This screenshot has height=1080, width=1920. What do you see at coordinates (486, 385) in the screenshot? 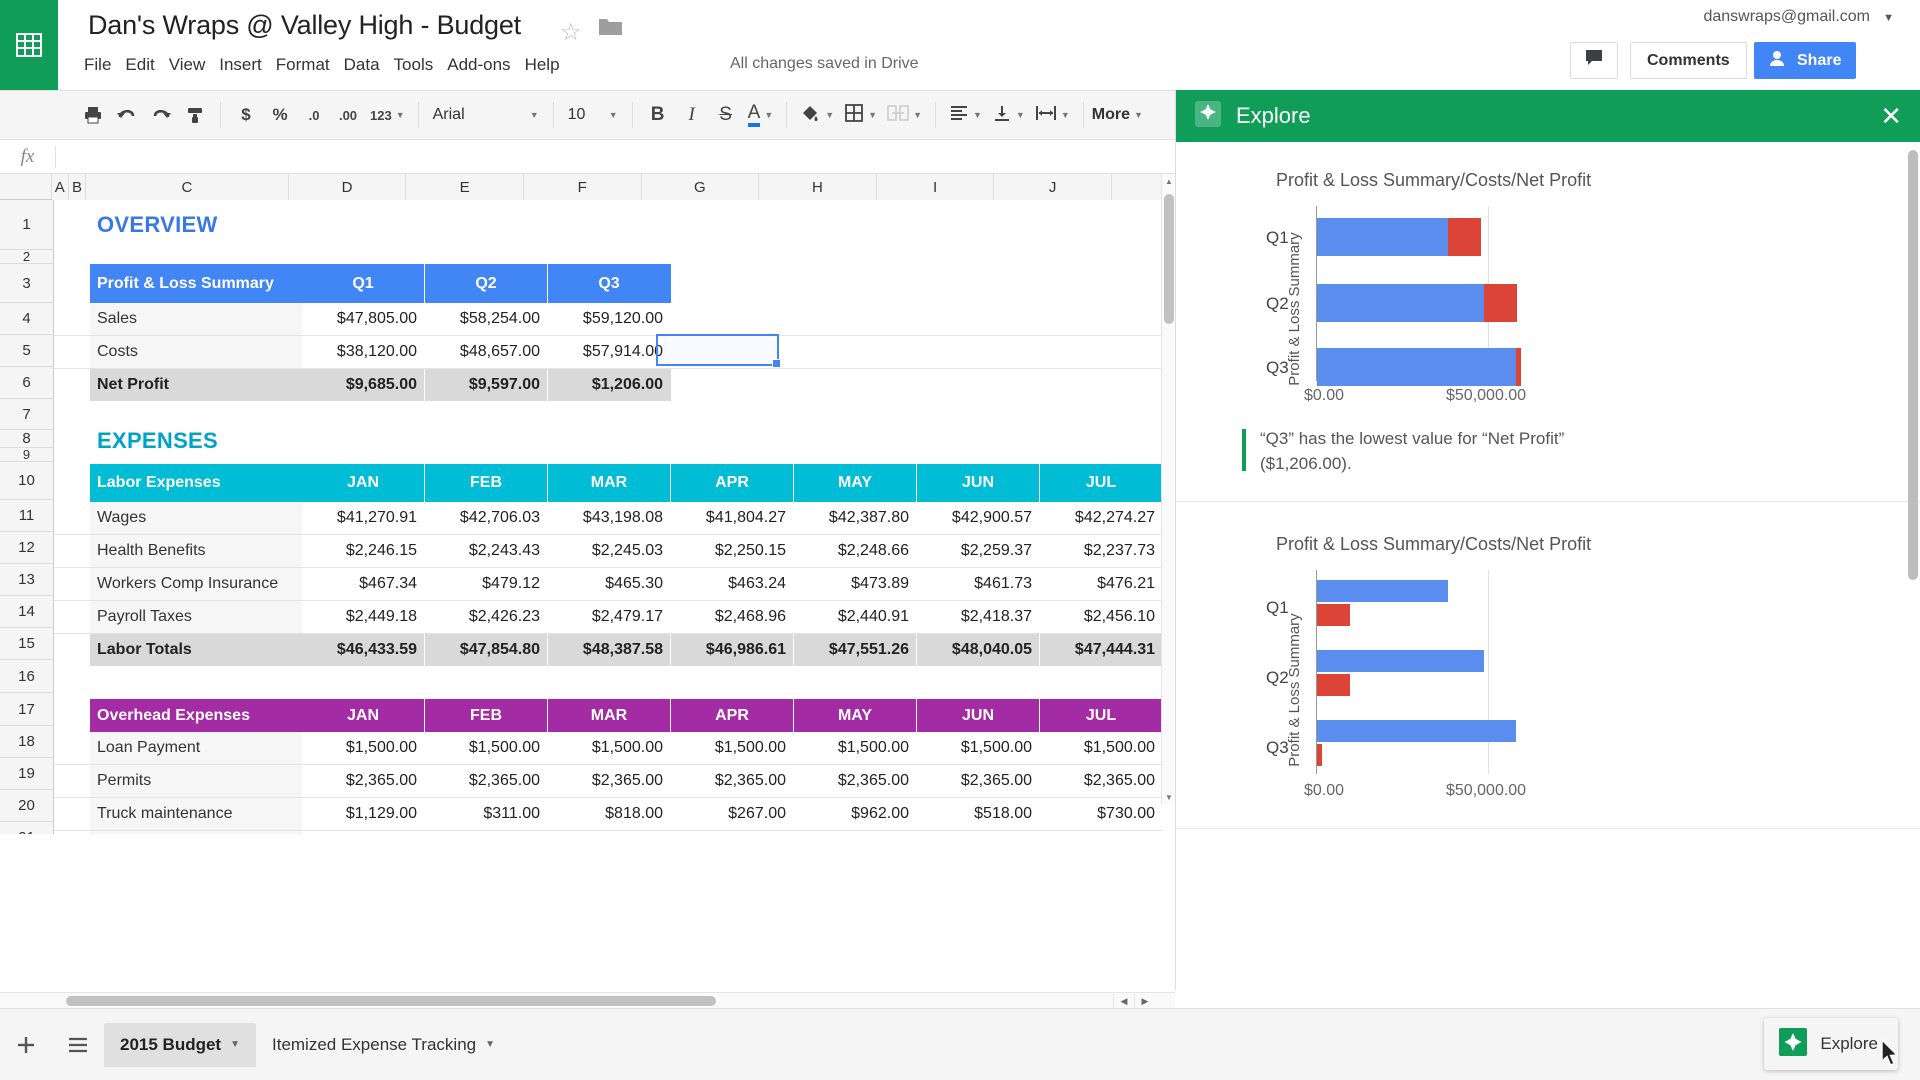
I see `pl-netprofit-q2: $9,597.00` at bounding box center [486, 385].